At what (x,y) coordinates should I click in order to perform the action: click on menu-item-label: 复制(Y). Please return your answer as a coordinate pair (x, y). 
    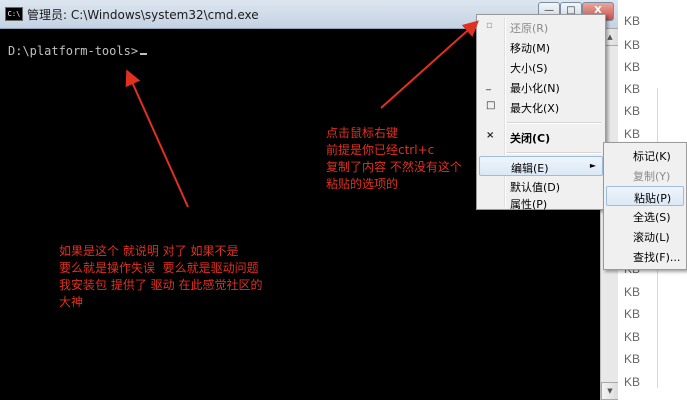
    Looking at the image, I should click on (652, 176).